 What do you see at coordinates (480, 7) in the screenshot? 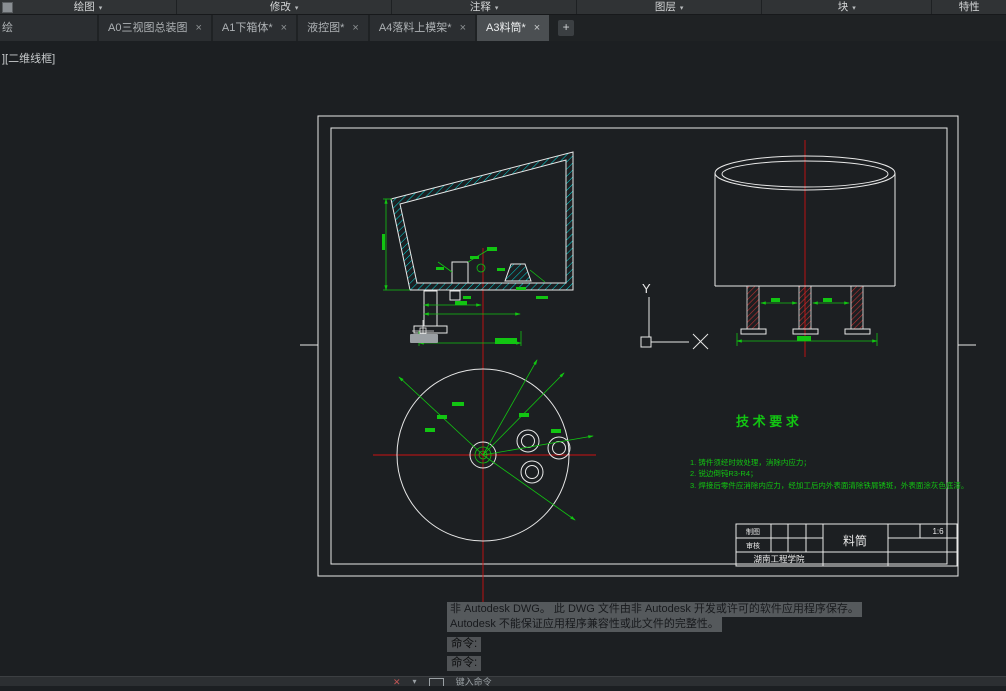
I see `ribbon-panel-label: 注释` at bounding box center [480, 7].